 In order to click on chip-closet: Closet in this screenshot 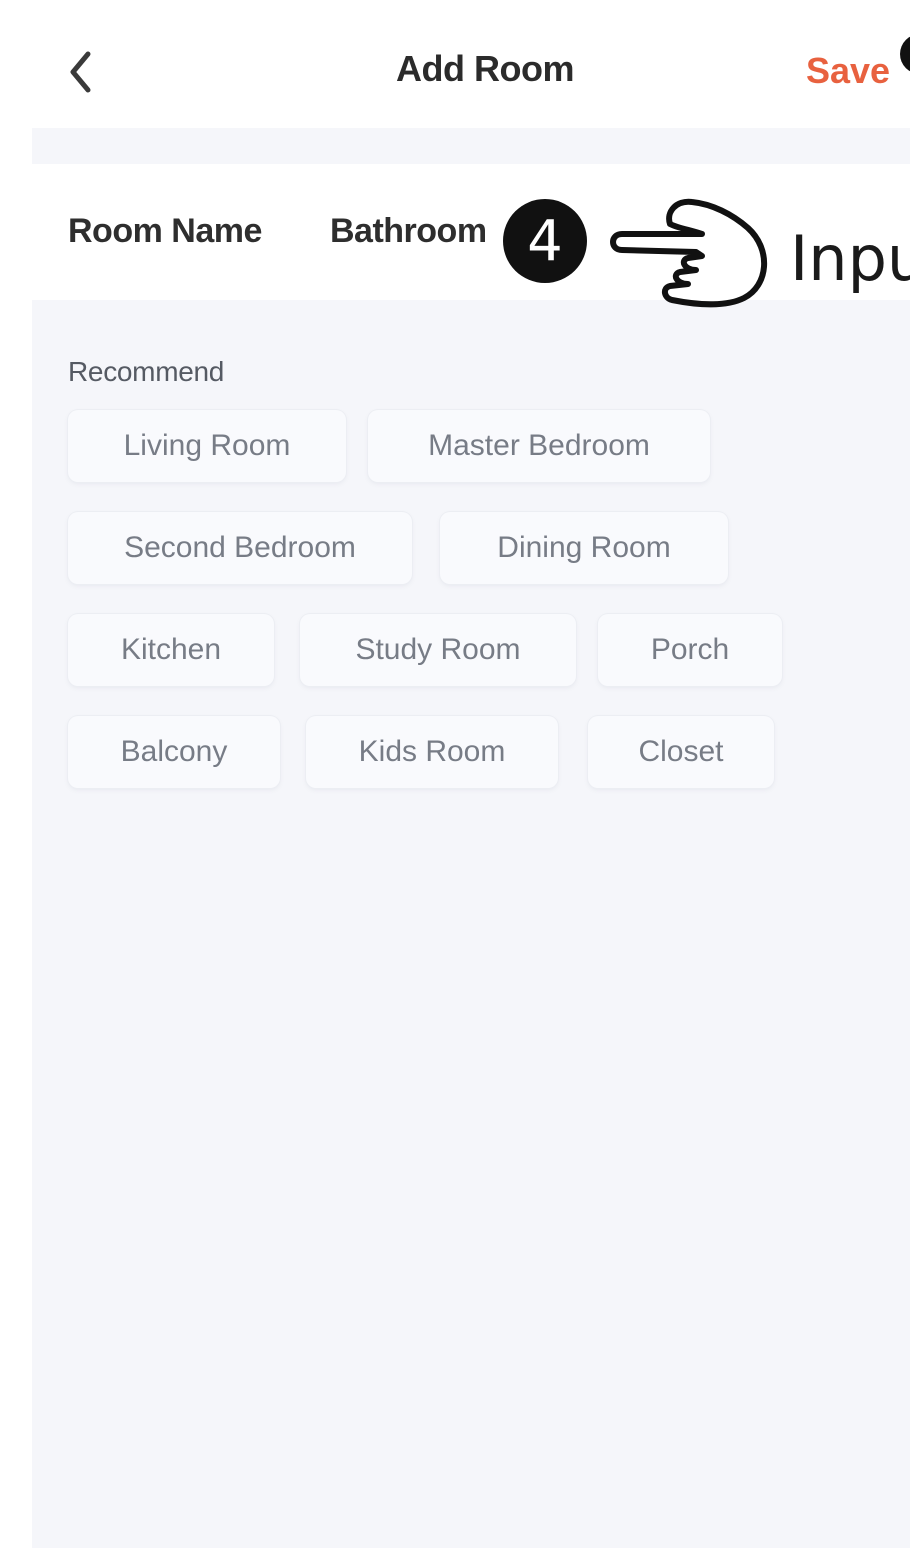, I will do `click(681, 752)`.